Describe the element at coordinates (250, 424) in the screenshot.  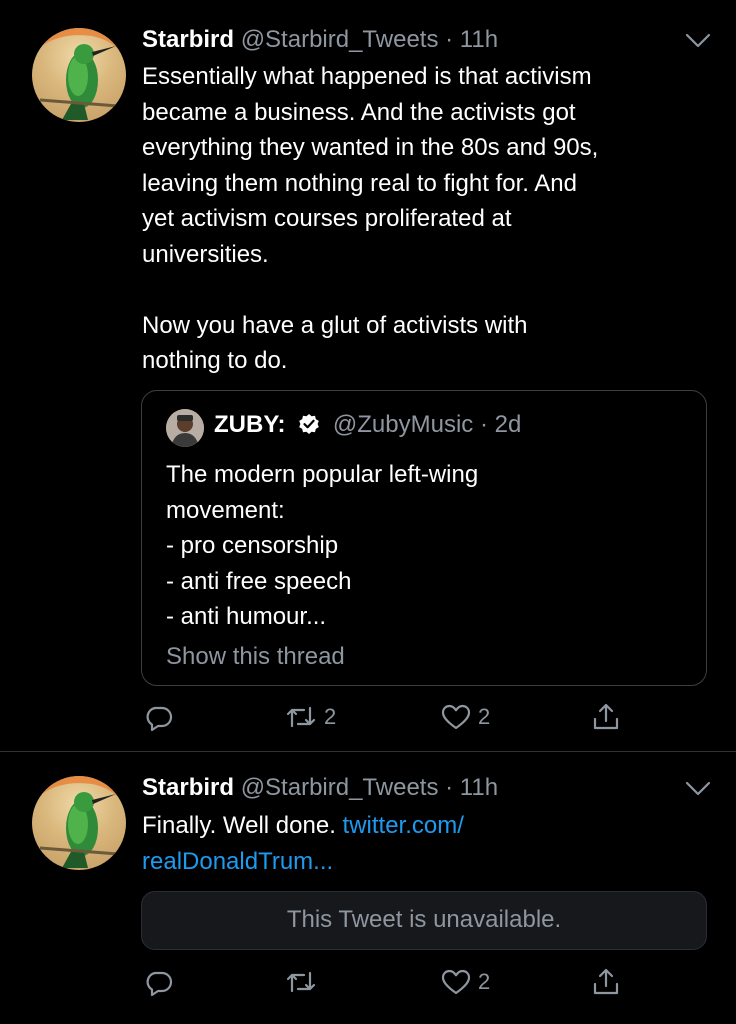
I see `quoted-author-name: ZUBY:` at that location.